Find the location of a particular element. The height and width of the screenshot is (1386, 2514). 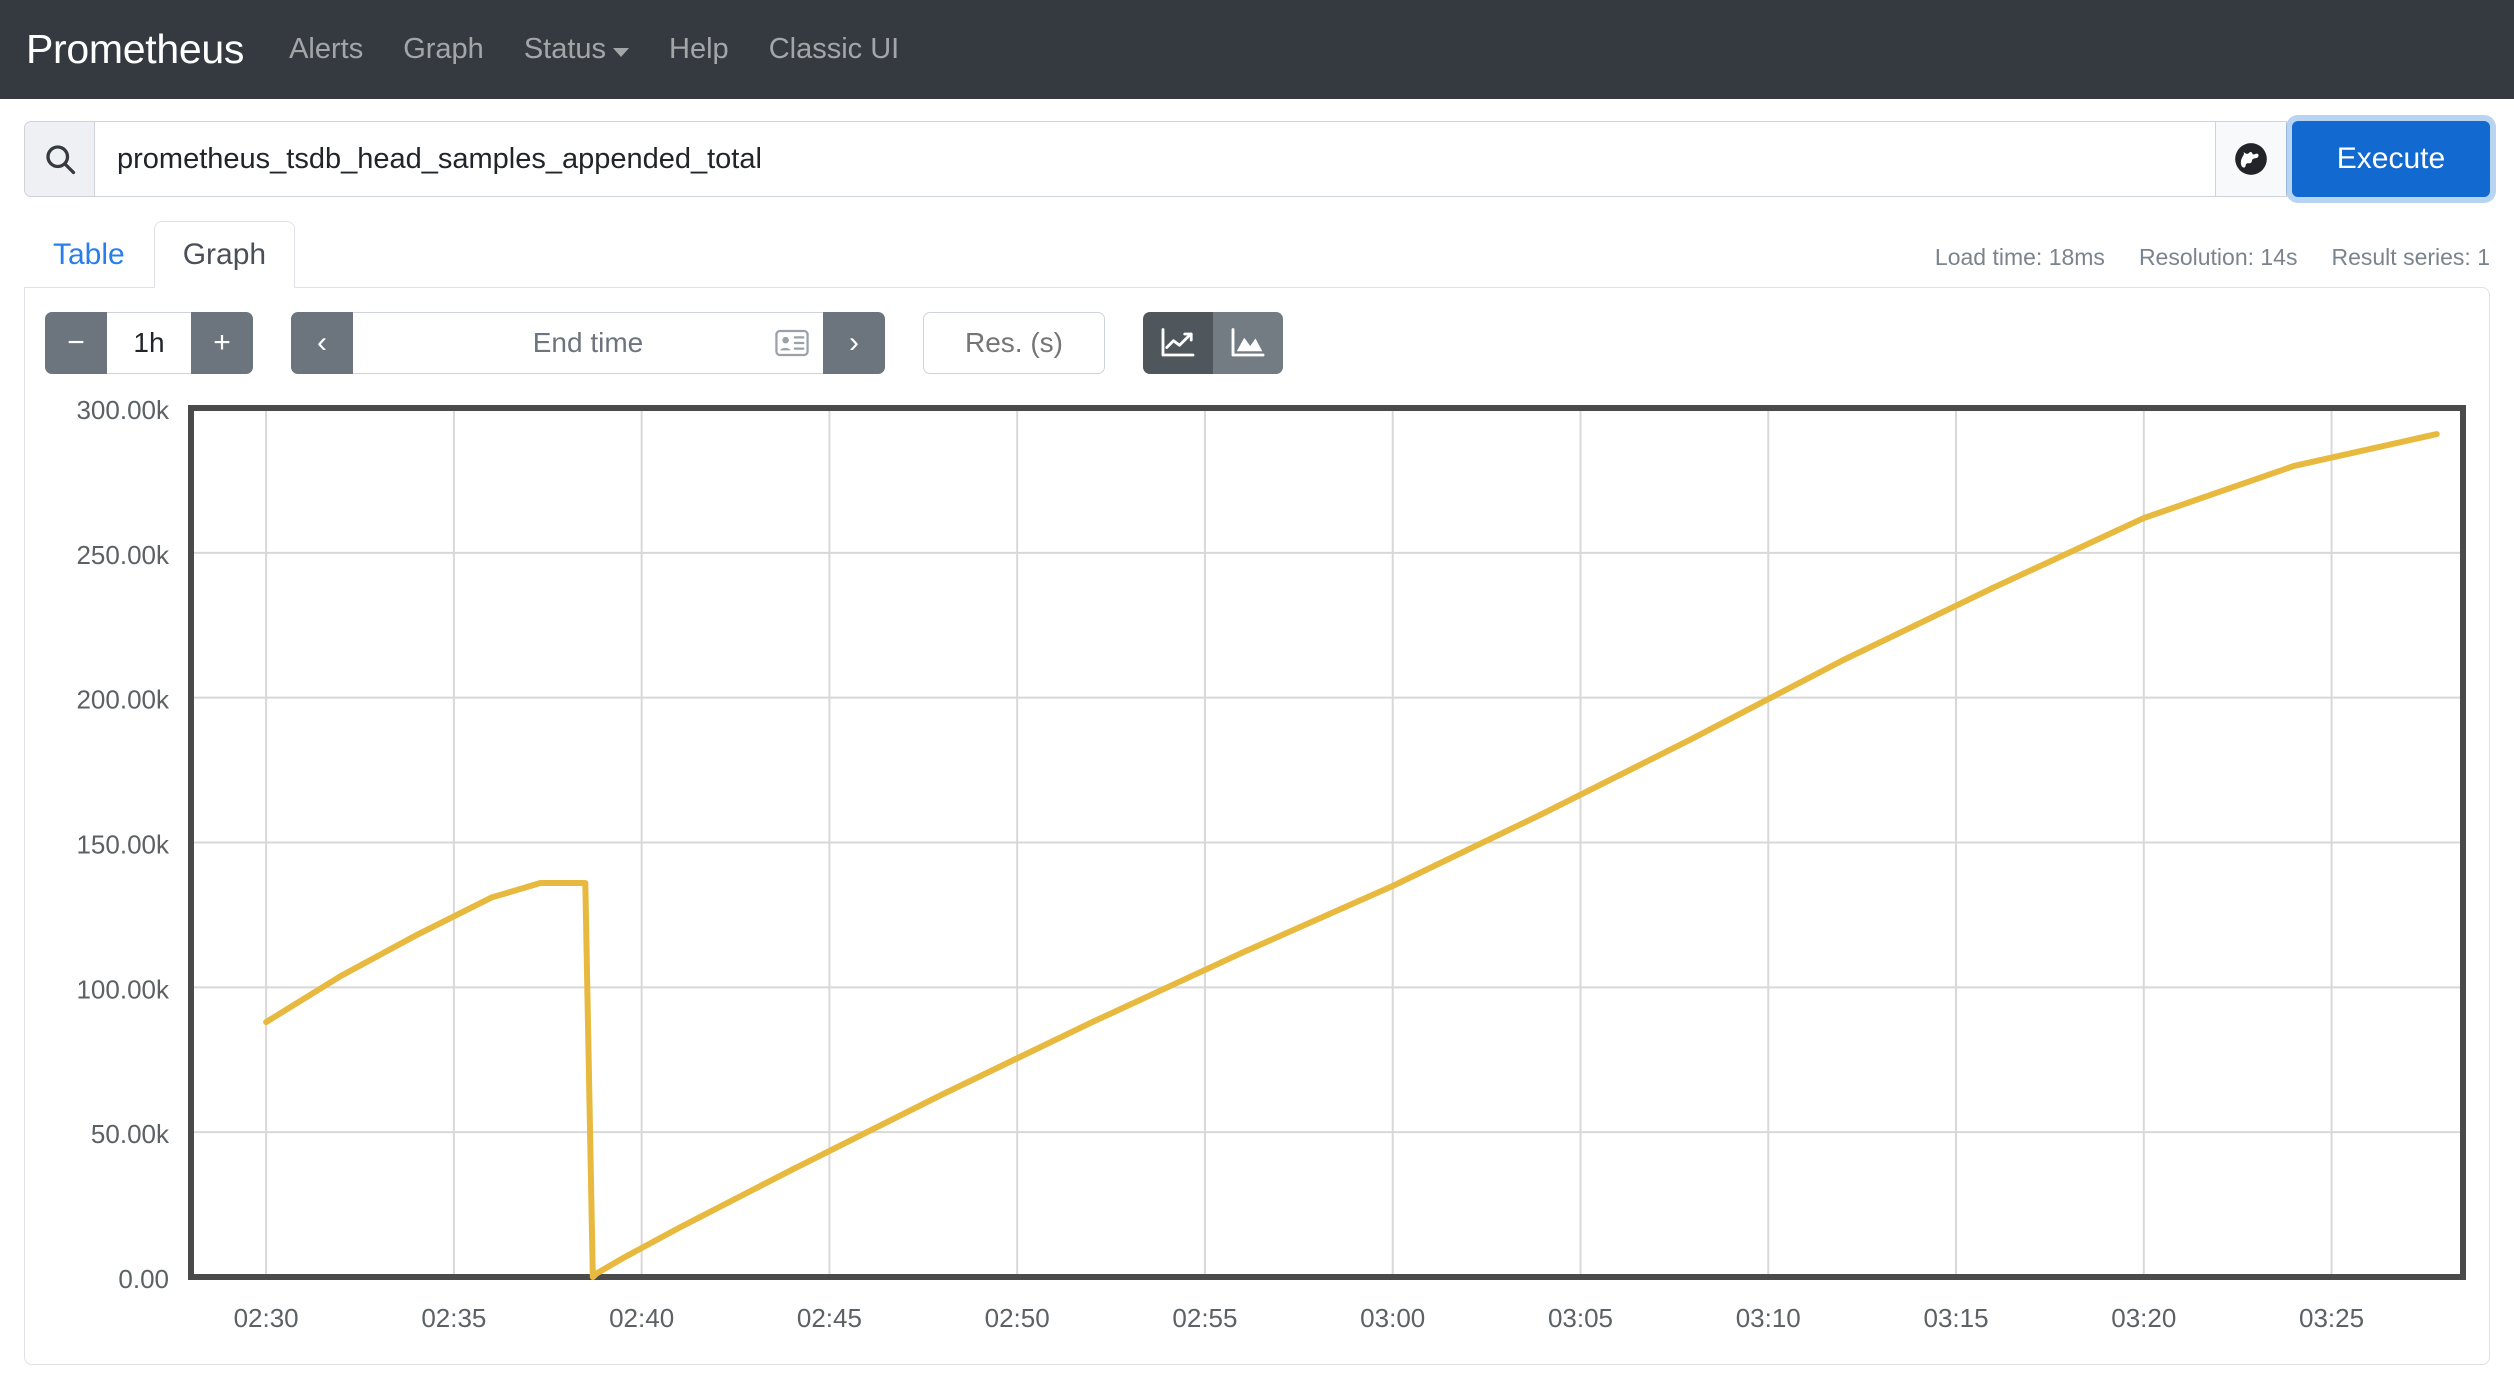

svg-text: 02:30 is located at coordinates (266, 1318).